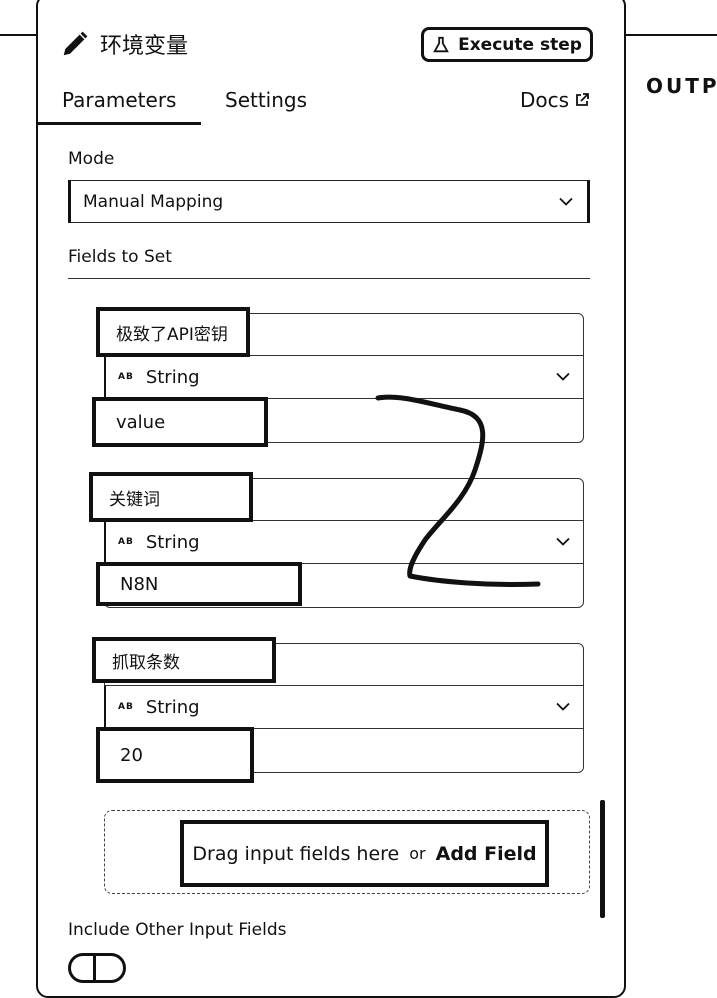 The image size is (717, 998). I want to click on field-name: 极致了API密钥, so click(172, 334).